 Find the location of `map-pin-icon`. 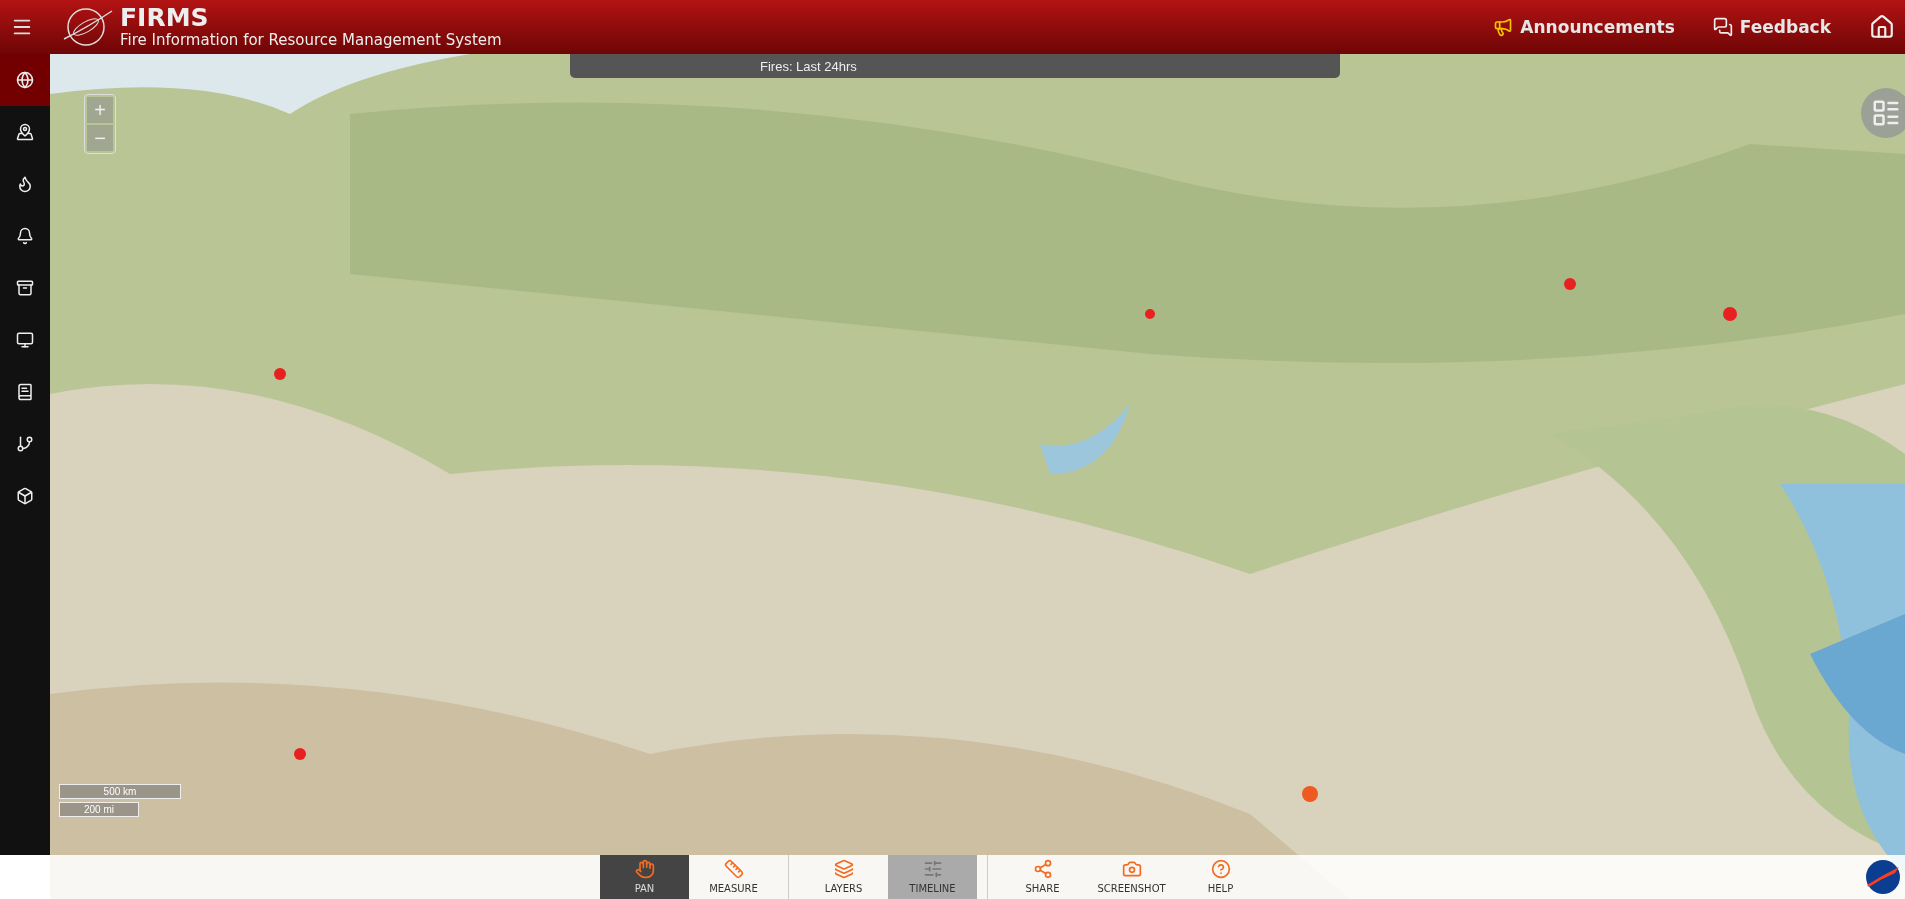

map-pin-icon is located at coordinates (25, 132).